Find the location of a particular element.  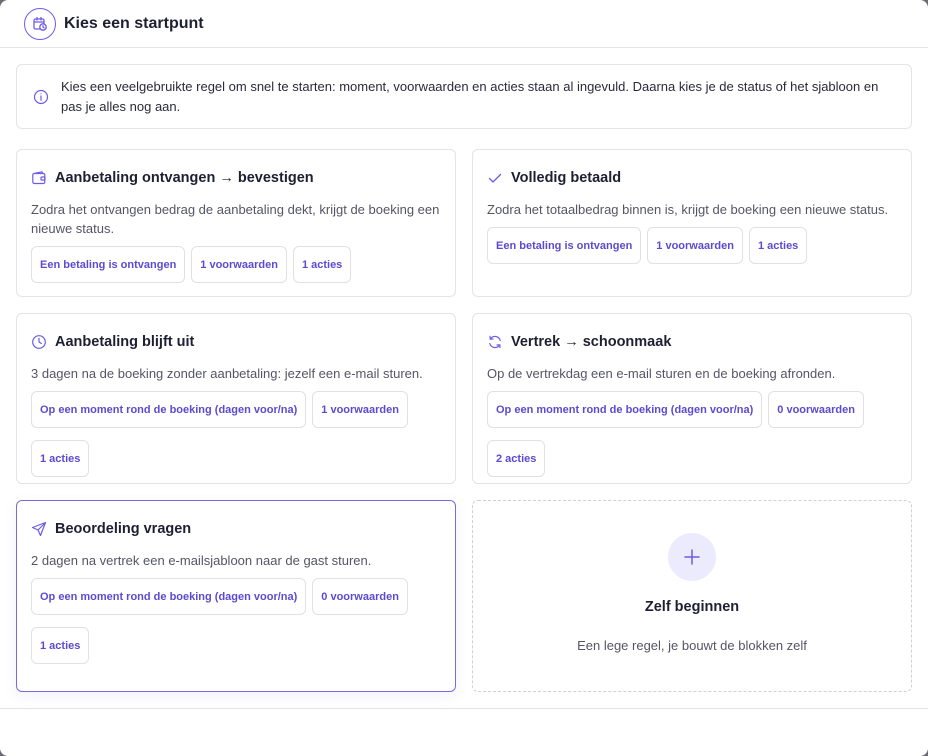

plus-icon is located at coordinates (692, 557).